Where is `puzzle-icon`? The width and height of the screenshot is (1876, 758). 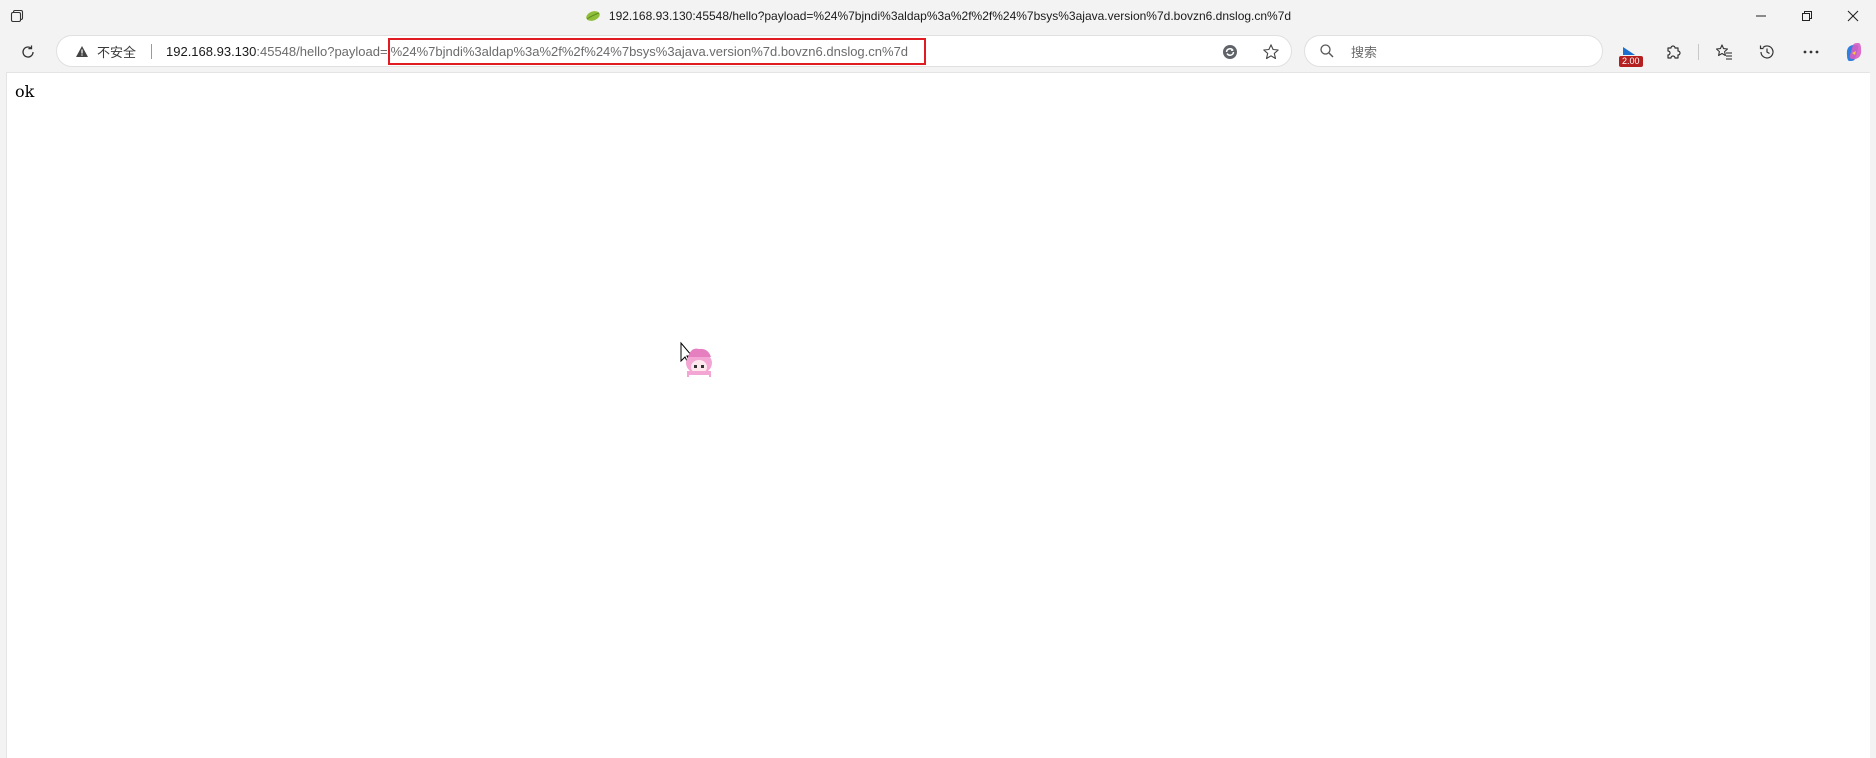 puzzle-icon is located at coordinates (1674, 52).